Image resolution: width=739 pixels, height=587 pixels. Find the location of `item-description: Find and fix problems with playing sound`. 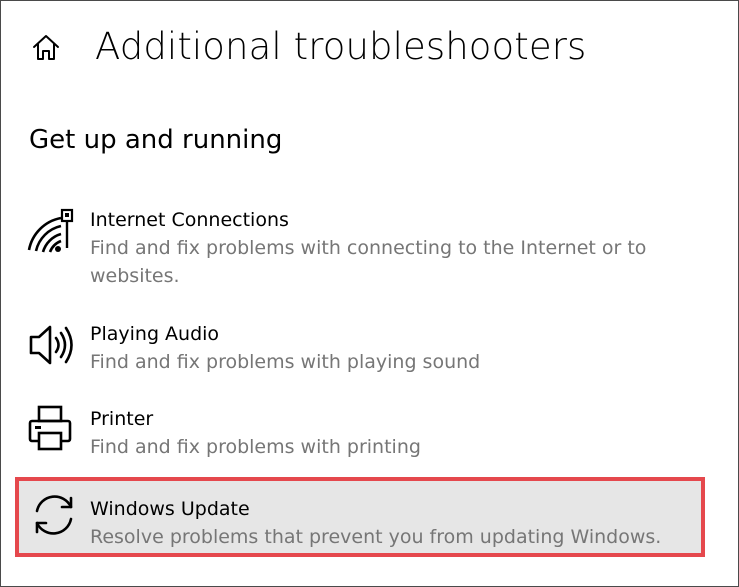

item-description: Find and fix problems with playing sound is located at coordinates (285, 362).